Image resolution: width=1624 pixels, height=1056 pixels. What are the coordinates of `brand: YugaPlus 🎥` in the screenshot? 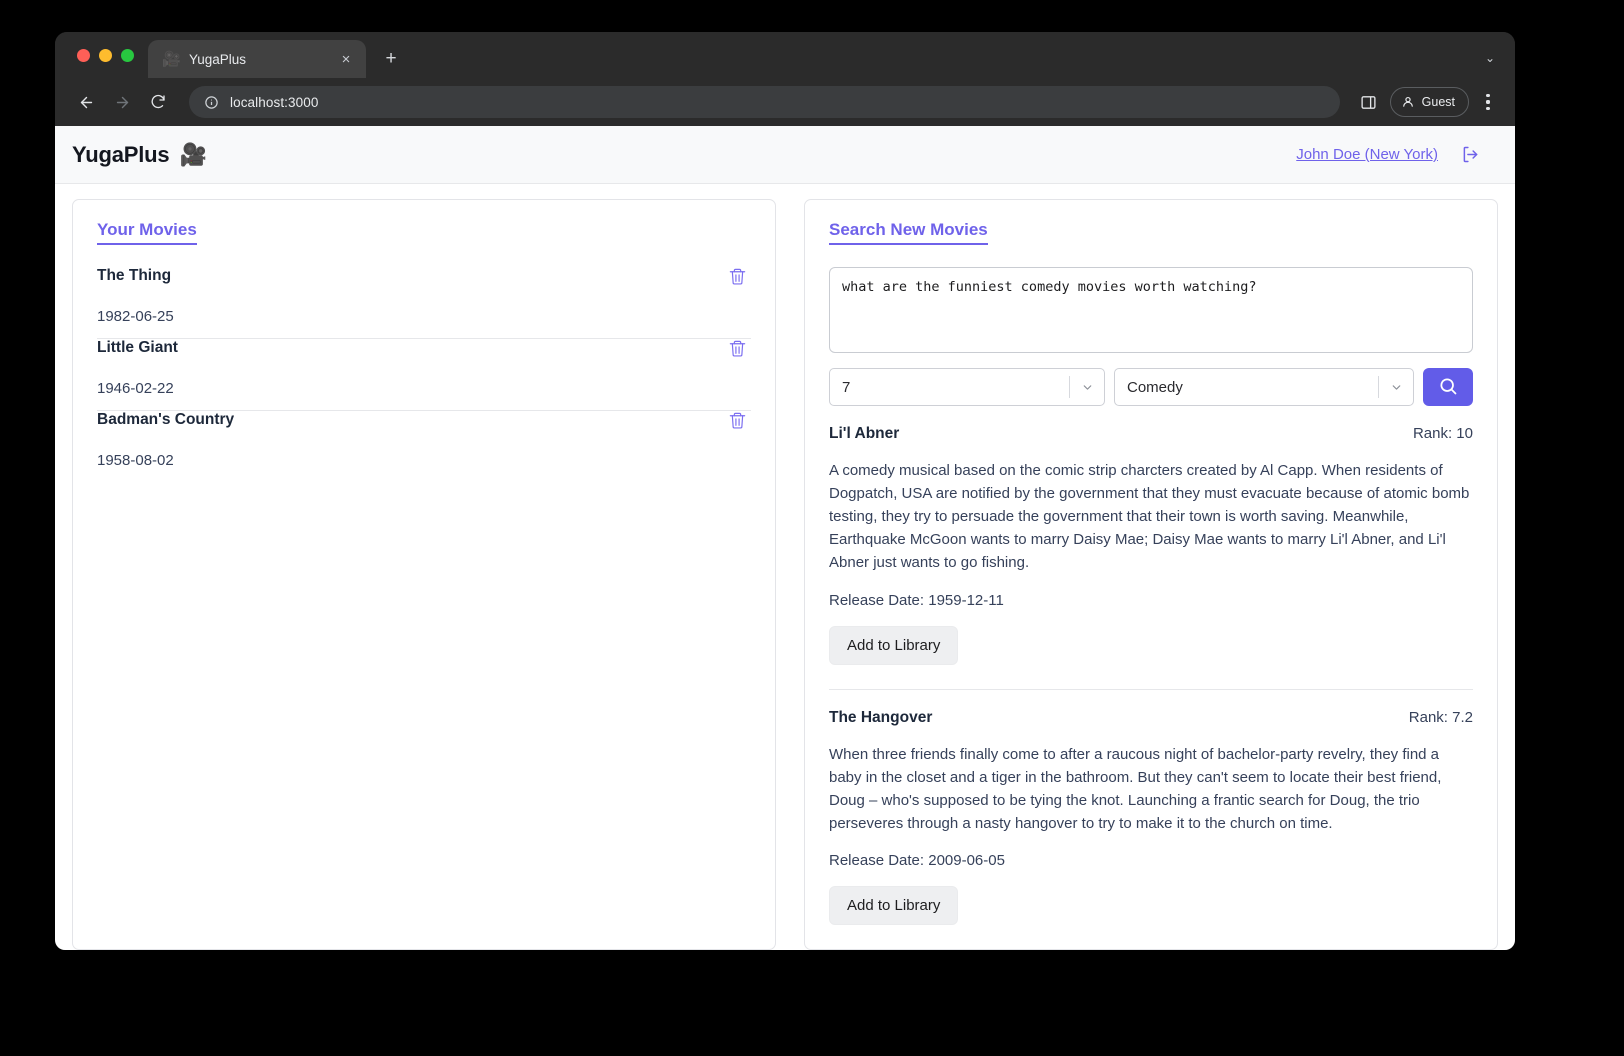 It's located at (139, 155).